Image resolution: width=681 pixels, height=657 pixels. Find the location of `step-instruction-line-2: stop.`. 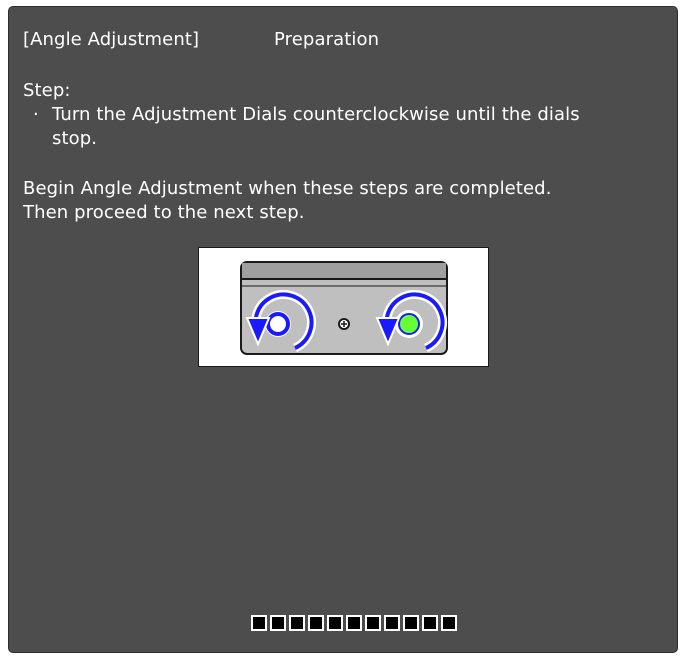

step-instruction-line-2: stop. is located at coordinates (75, 138).